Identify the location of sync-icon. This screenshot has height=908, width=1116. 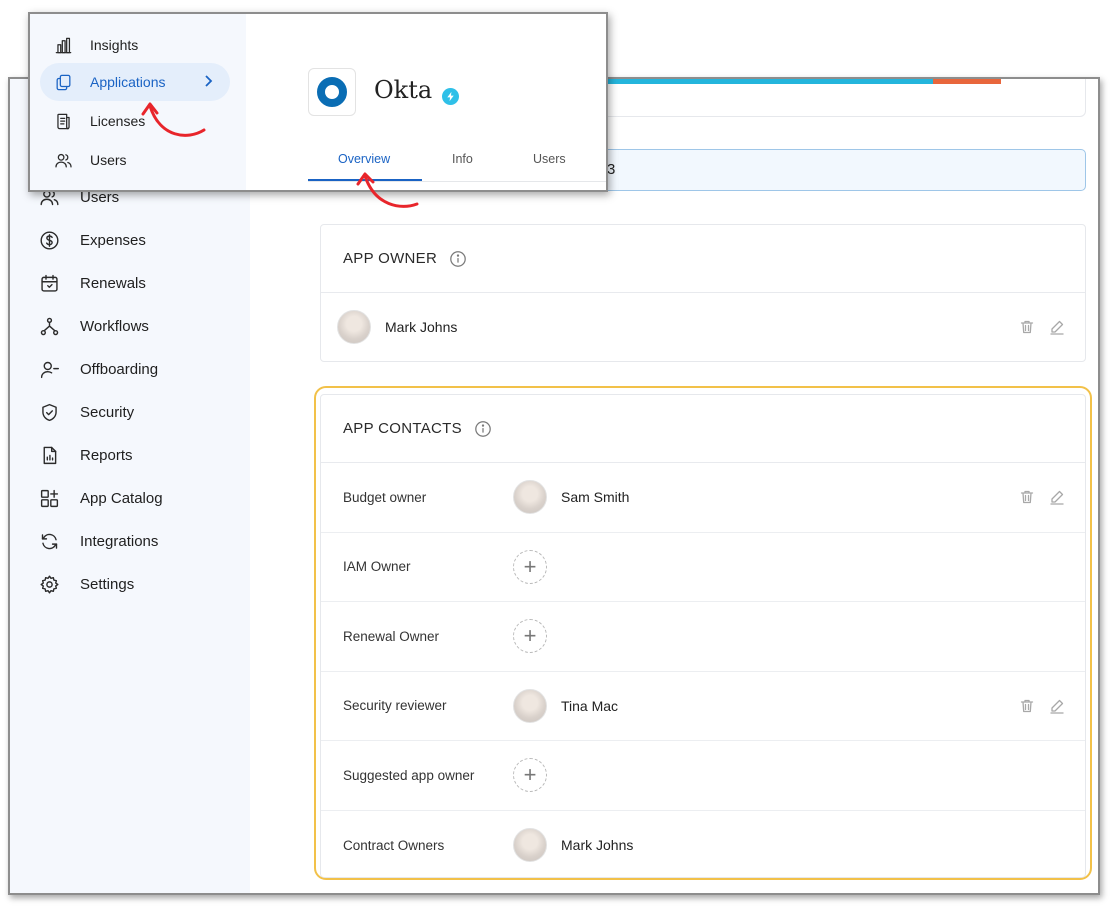
(49, 541).